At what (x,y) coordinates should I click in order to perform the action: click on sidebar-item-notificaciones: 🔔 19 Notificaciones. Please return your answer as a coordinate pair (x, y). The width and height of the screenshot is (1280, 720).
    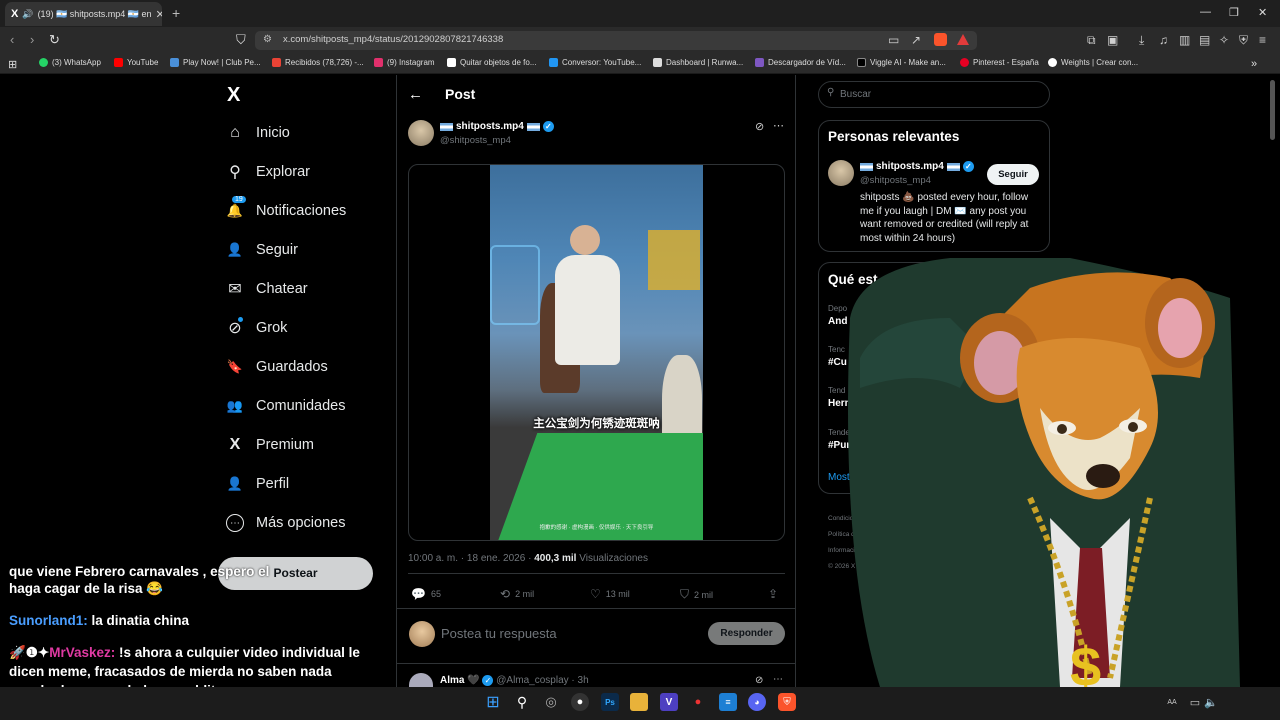
    Looking at the image, I should click on (286, 208).